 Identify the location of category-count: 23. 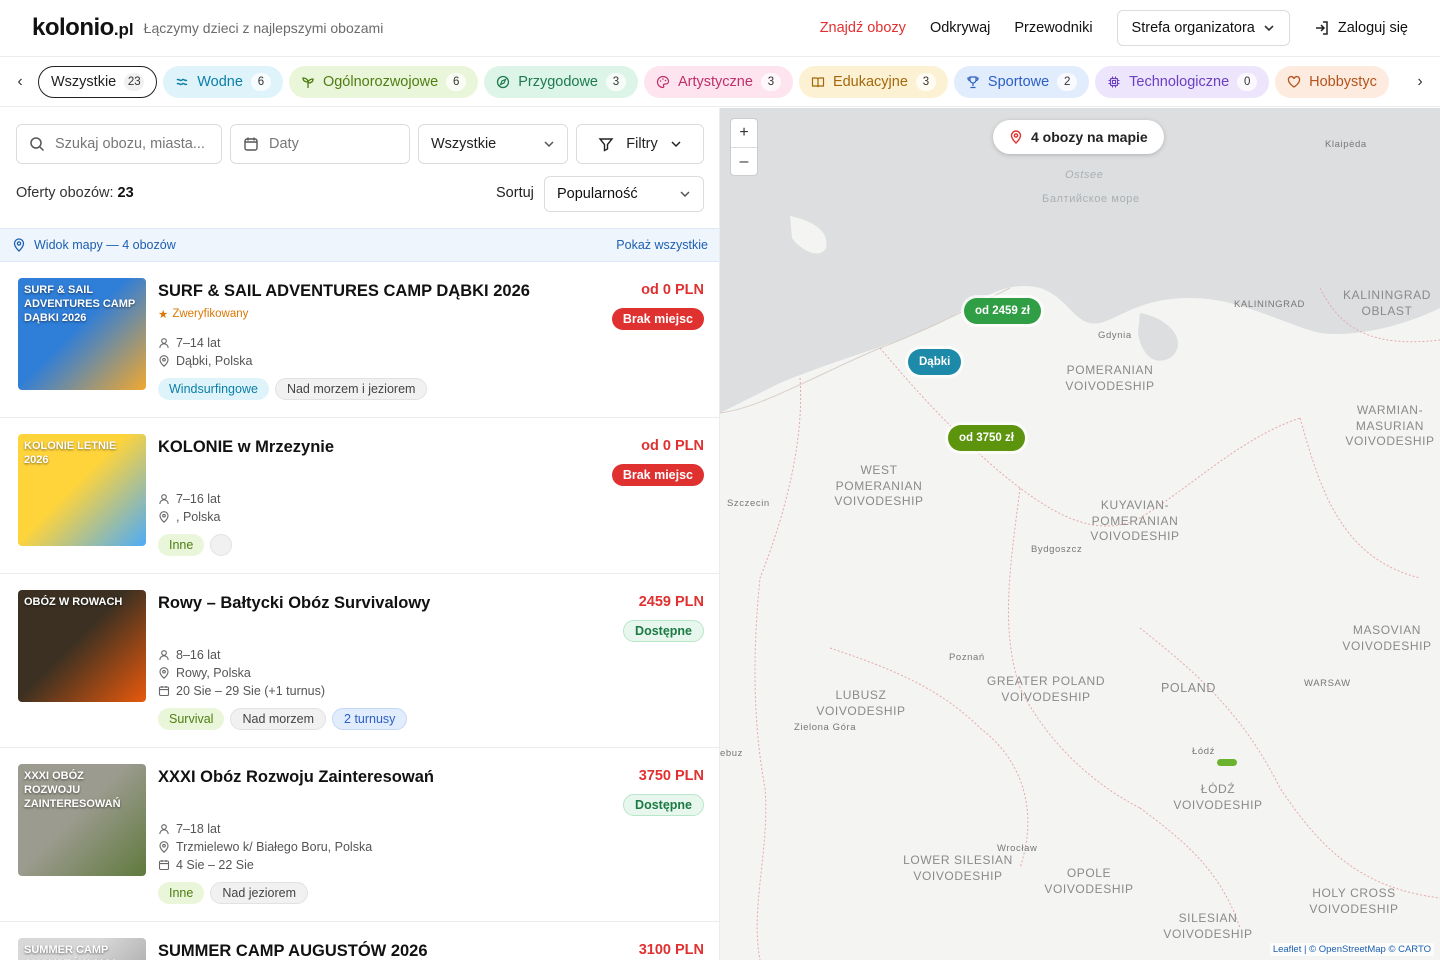
(134, 81).